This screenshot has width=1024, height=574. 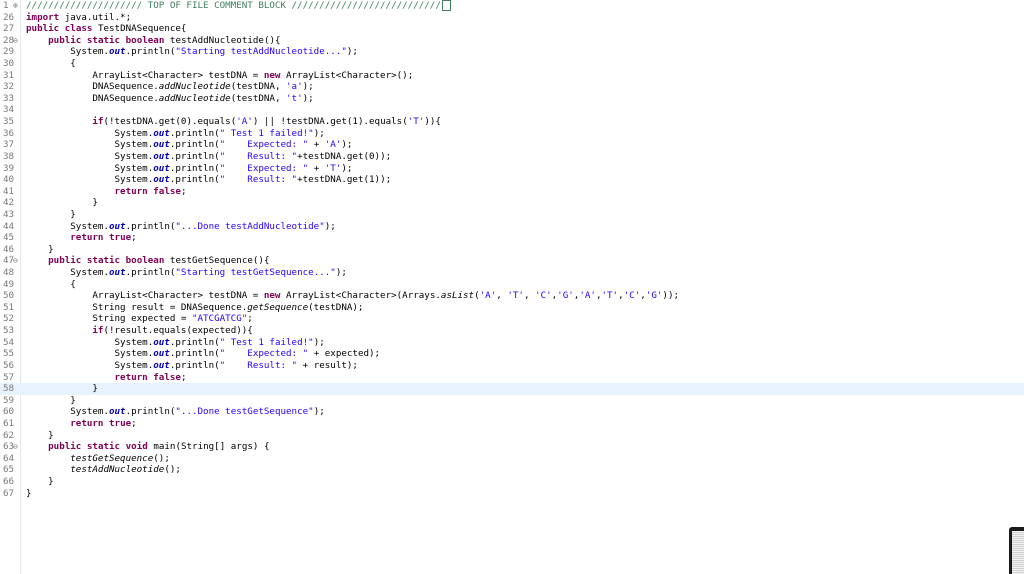 What do you see at coordinates (512, 389) in the screenshot?
I see `code-line-58: 58 }` at bounding box center [512, 389].